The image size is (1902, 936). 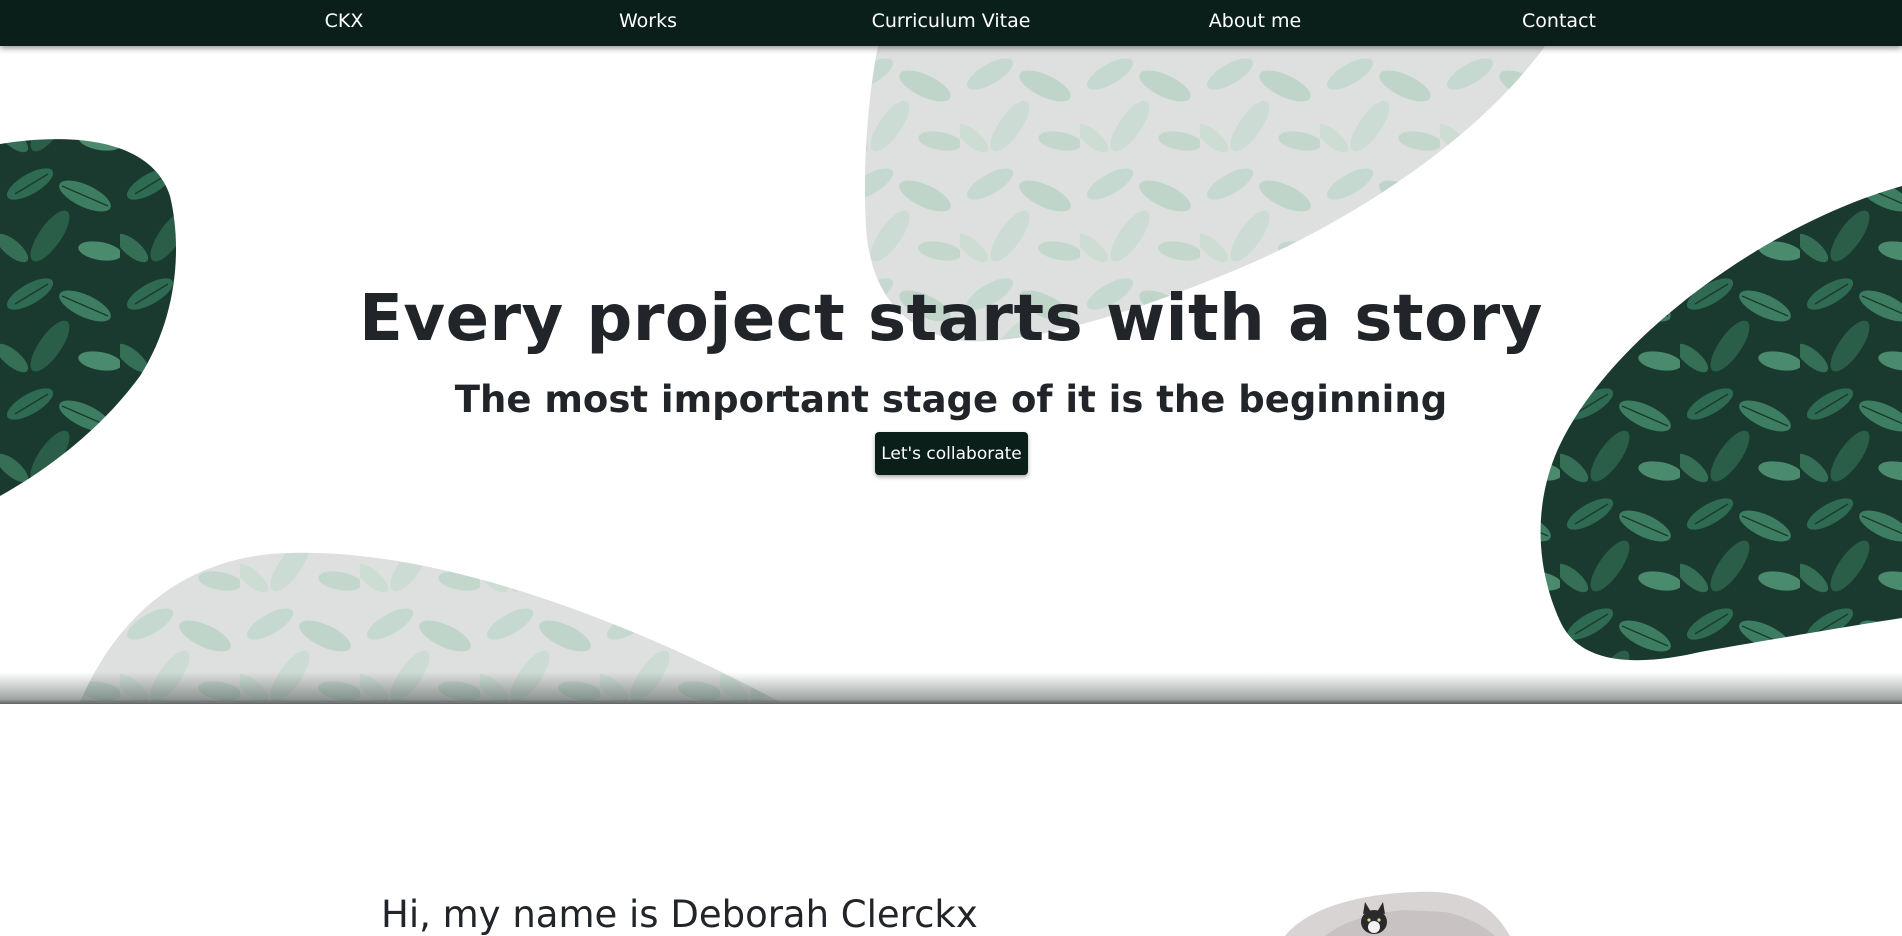 I want to click on collaborate-button: Let's collaborate, so click(x=951, y=453).